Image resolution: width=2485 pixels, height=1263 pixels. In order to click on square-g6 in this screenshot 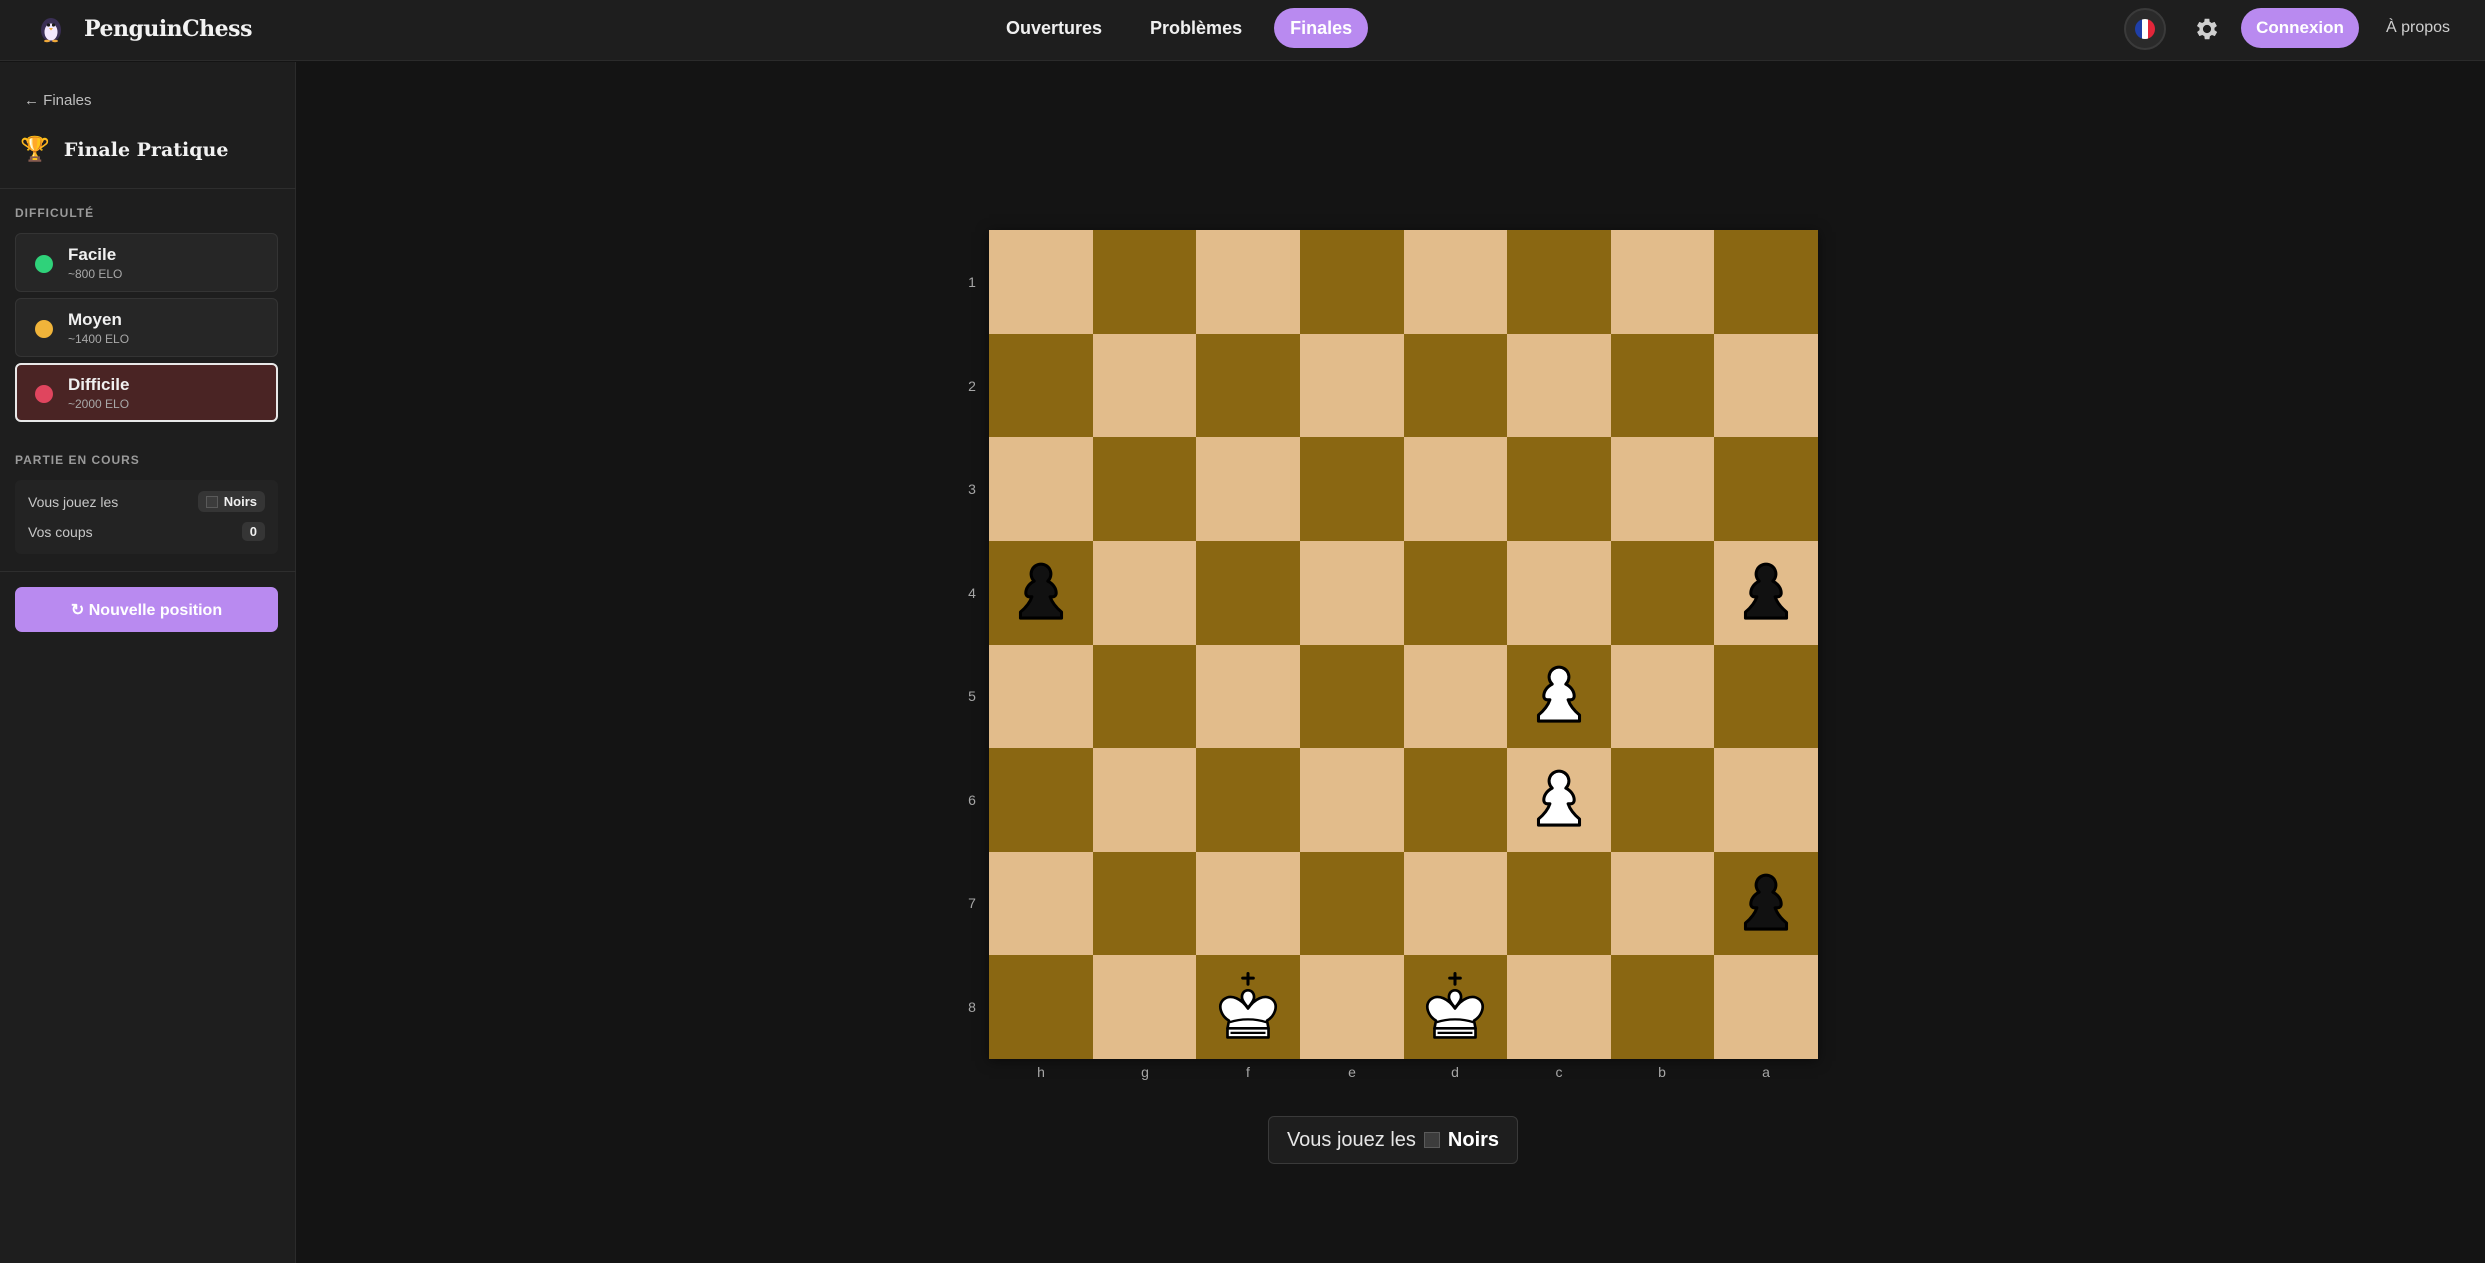, I will do `click(1144, 800)`.